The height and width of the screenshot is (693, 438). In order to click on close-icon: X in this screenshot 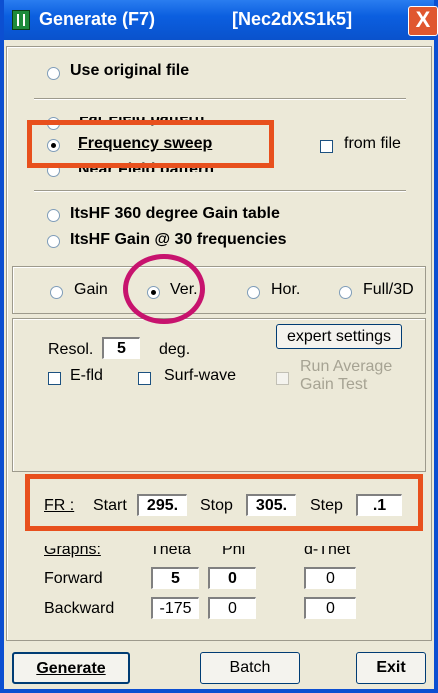, I will do `click(423, 19)`.